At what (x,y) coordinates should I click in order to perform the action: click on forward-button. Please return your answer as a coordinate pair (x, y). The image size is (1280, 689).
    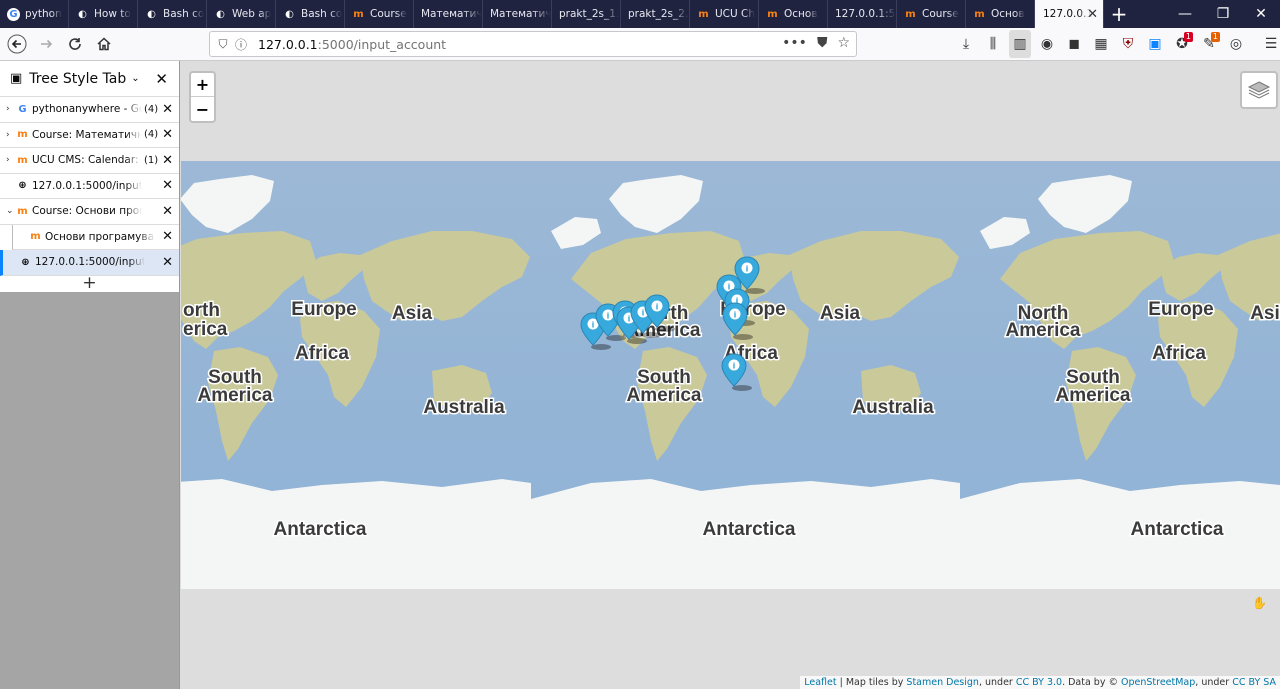
    Looking at the image, I should click on (46, 44).